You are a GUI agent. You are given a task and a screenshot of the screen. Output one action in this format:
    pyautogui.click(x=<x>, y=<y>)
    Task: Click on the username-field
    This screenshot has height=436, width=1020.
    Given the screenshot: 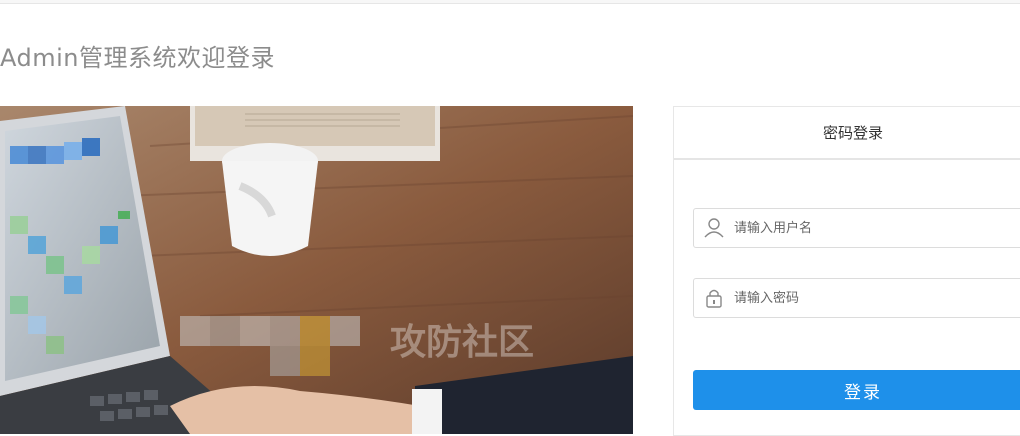 What is the action you would take?
    pyautogui.click(x=856, y=228)
    